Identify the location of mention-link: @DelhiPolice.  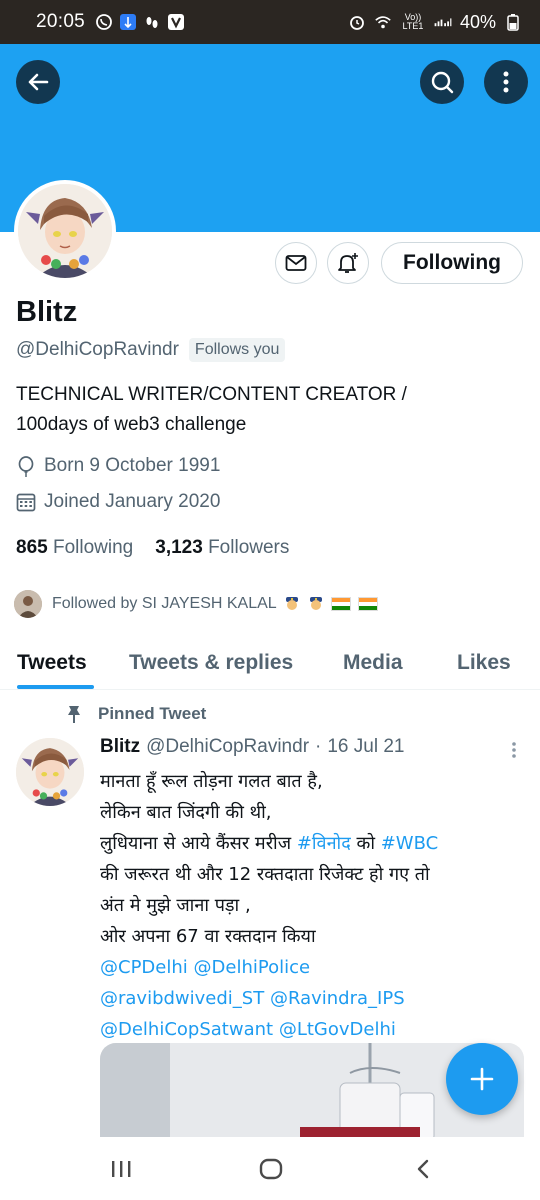
(252, 967).